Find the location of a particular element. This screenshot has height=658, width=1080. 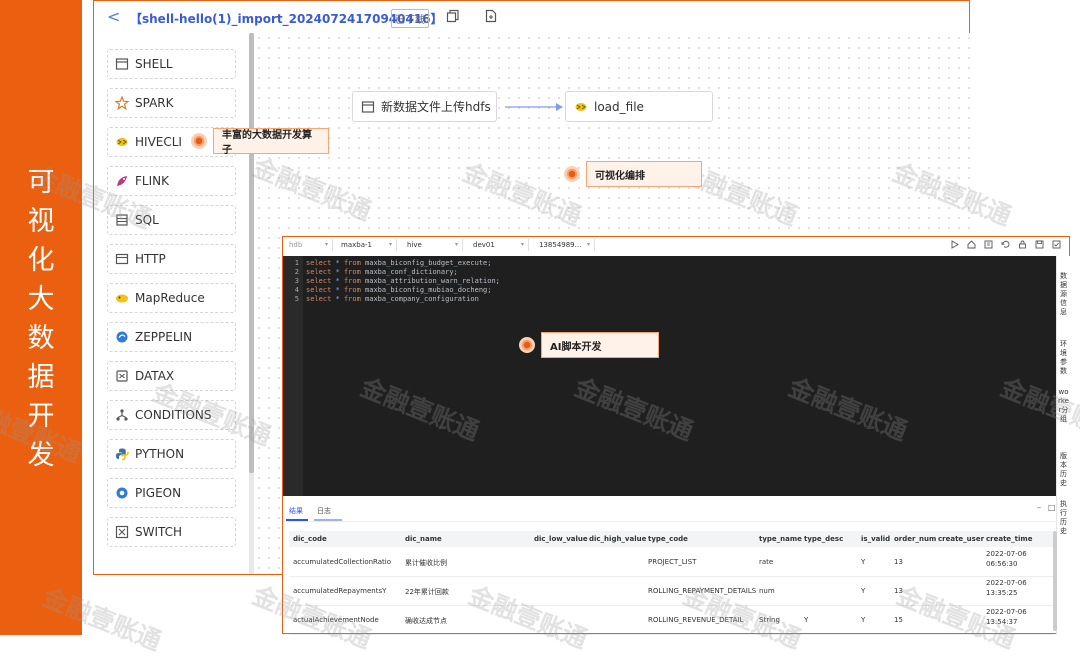

palette-item-label: SQL is located at coordinates (147, 220).